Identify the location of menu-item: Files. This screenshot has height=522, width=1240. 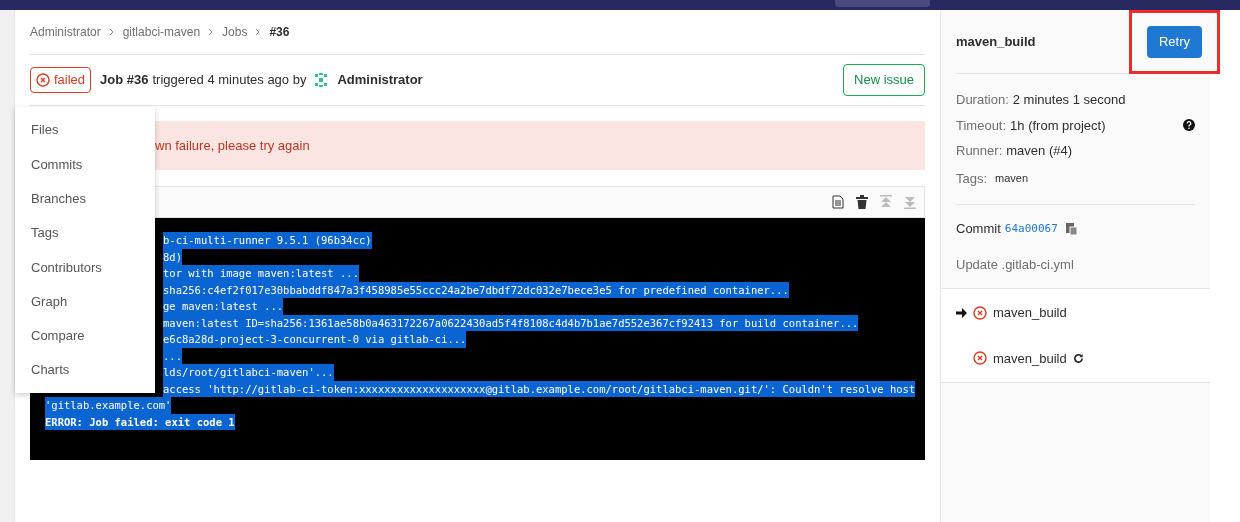
(85, 130).